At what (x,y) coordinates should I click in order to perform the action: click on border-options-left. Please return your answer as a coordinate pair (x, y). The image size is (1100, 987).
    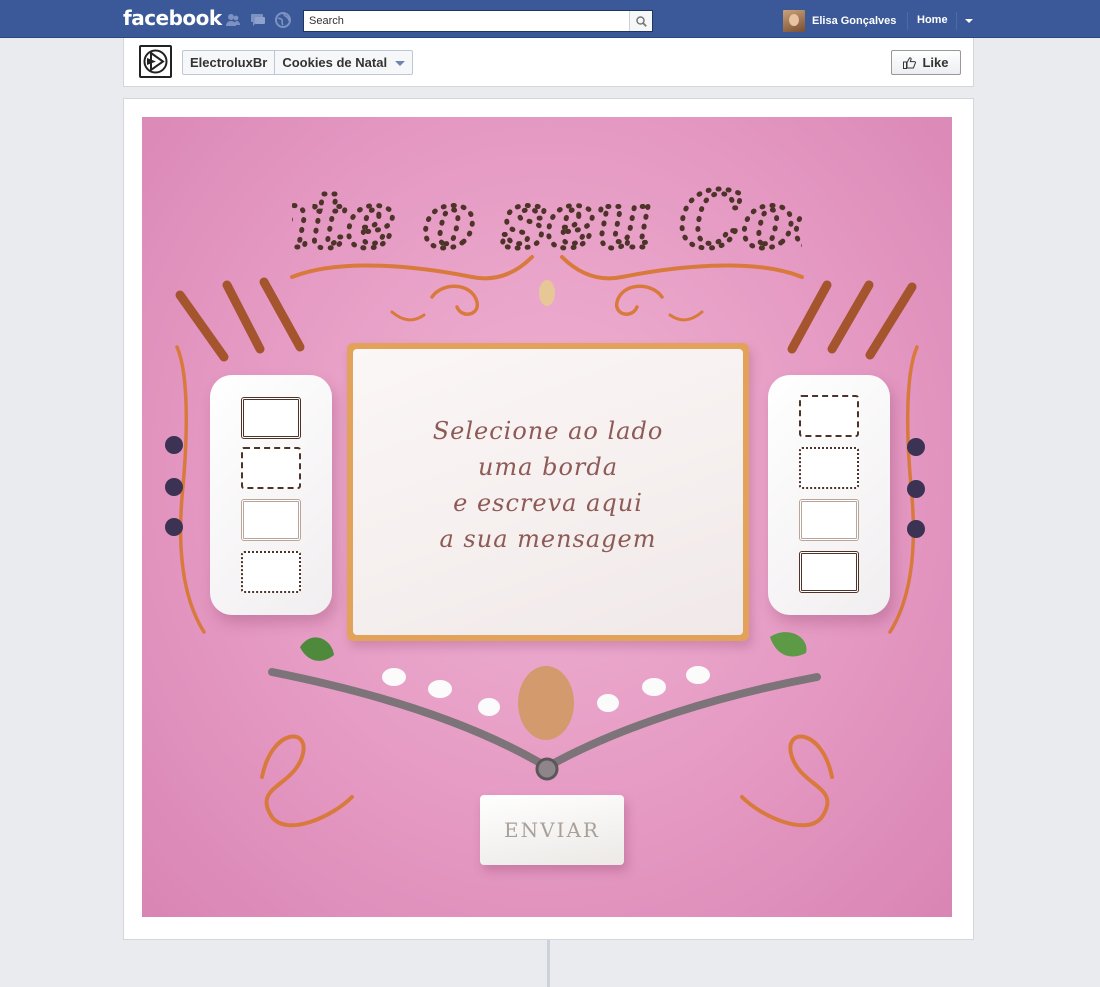
    Looking at the image, I should click on (271, 495).